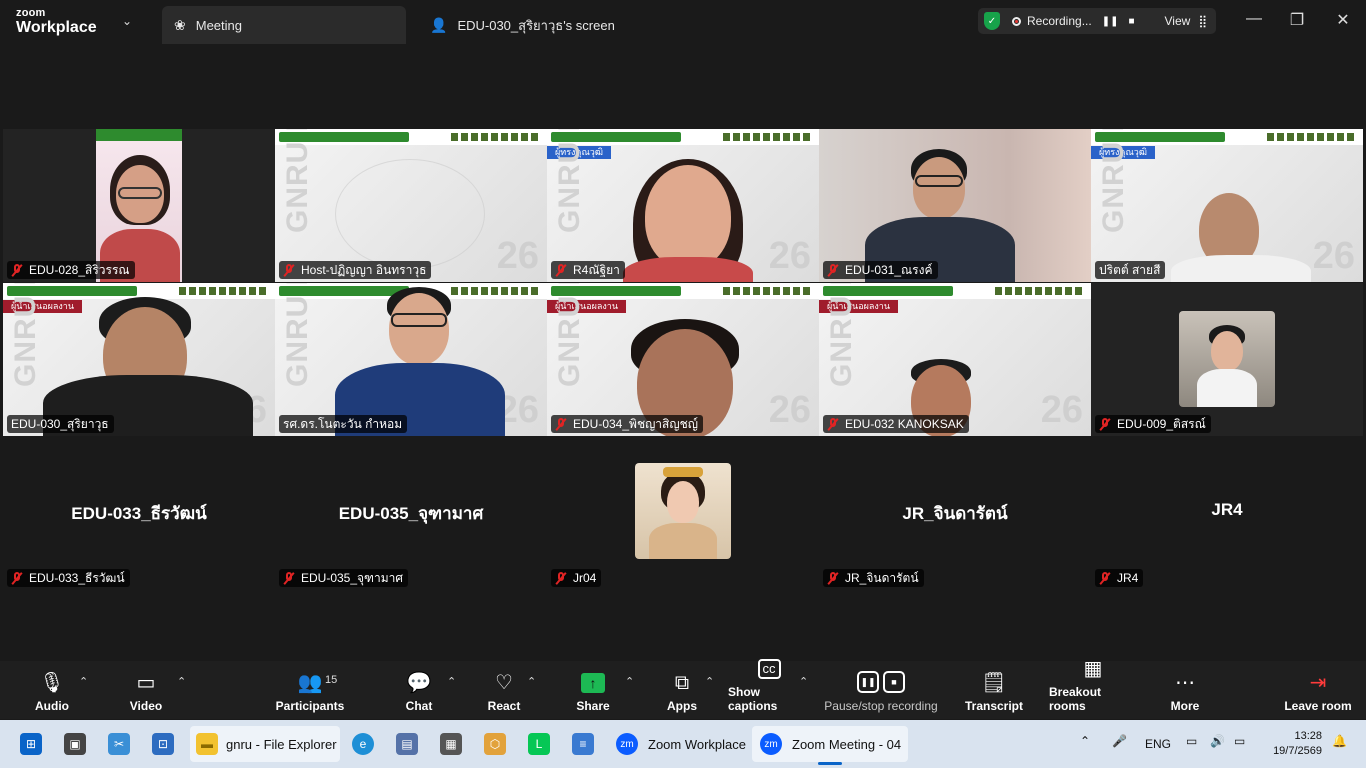  I want to click on app-icon-3: ▤, so click(407, 744).